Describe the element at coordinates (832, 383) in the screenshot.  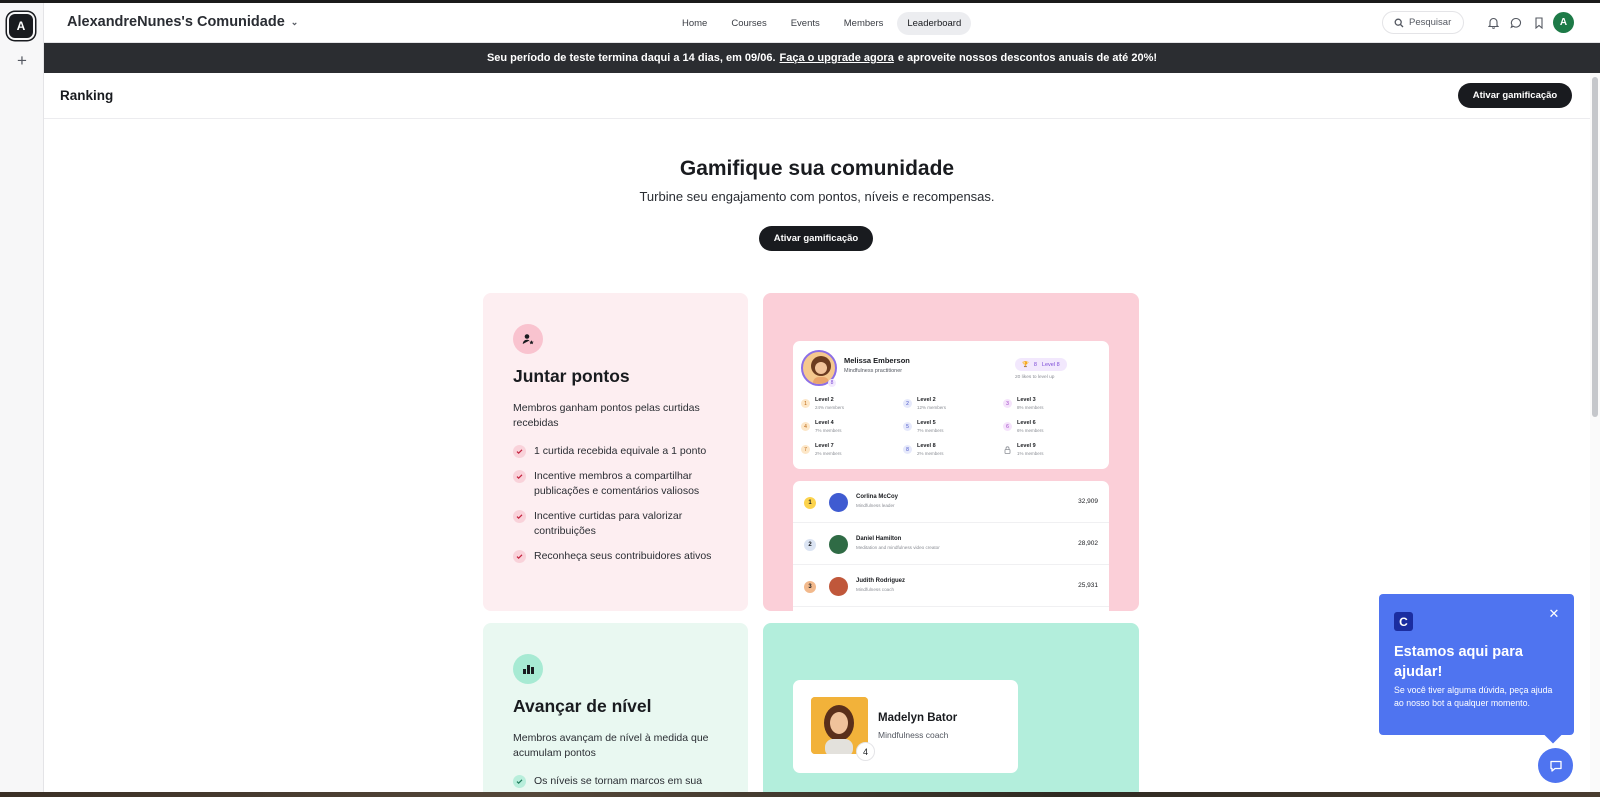
I see `level-badge: 8` at that location.